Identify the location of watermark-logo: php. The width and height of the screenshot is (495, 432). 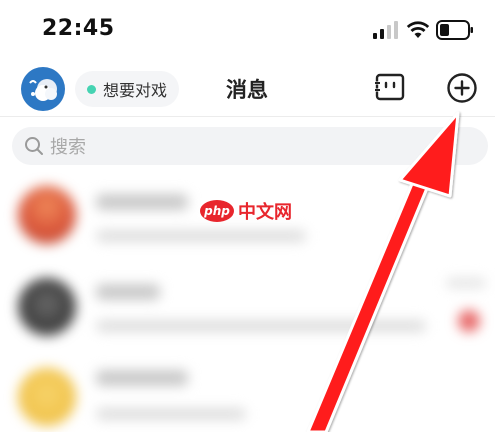
(217, 211).